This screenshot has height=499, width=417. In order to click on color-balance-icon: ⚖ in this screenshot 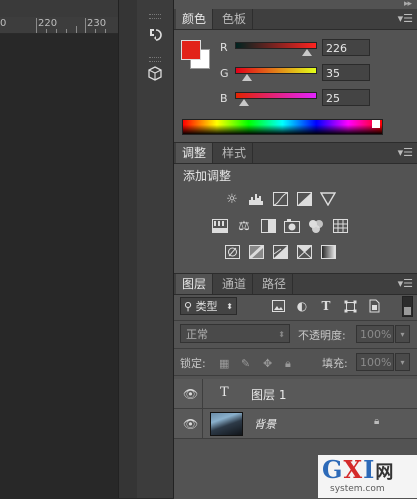, I will do `click(244, 226)`.